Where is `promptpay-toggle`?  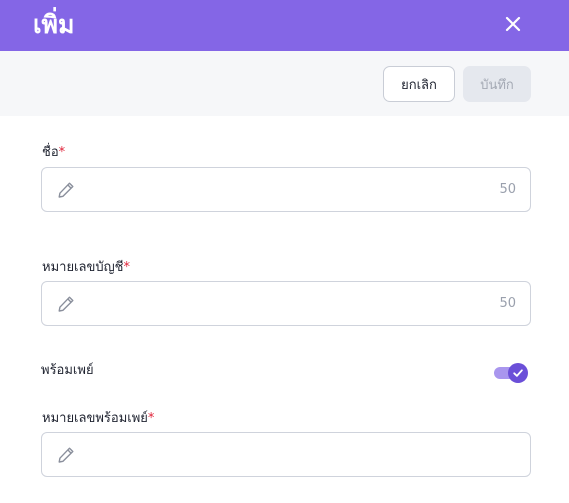 promptpay-toggle is located at coordinates (512, 373).